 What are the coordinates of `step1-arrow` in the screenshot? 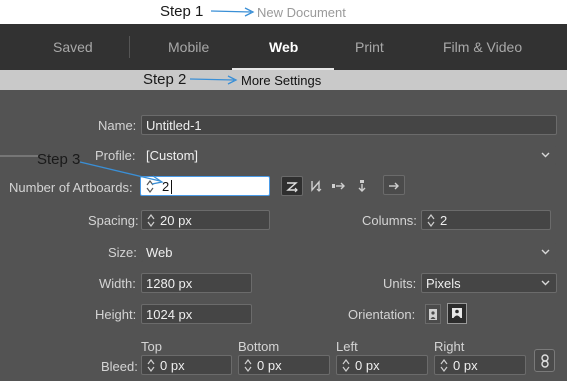 It's located at (232, 12).